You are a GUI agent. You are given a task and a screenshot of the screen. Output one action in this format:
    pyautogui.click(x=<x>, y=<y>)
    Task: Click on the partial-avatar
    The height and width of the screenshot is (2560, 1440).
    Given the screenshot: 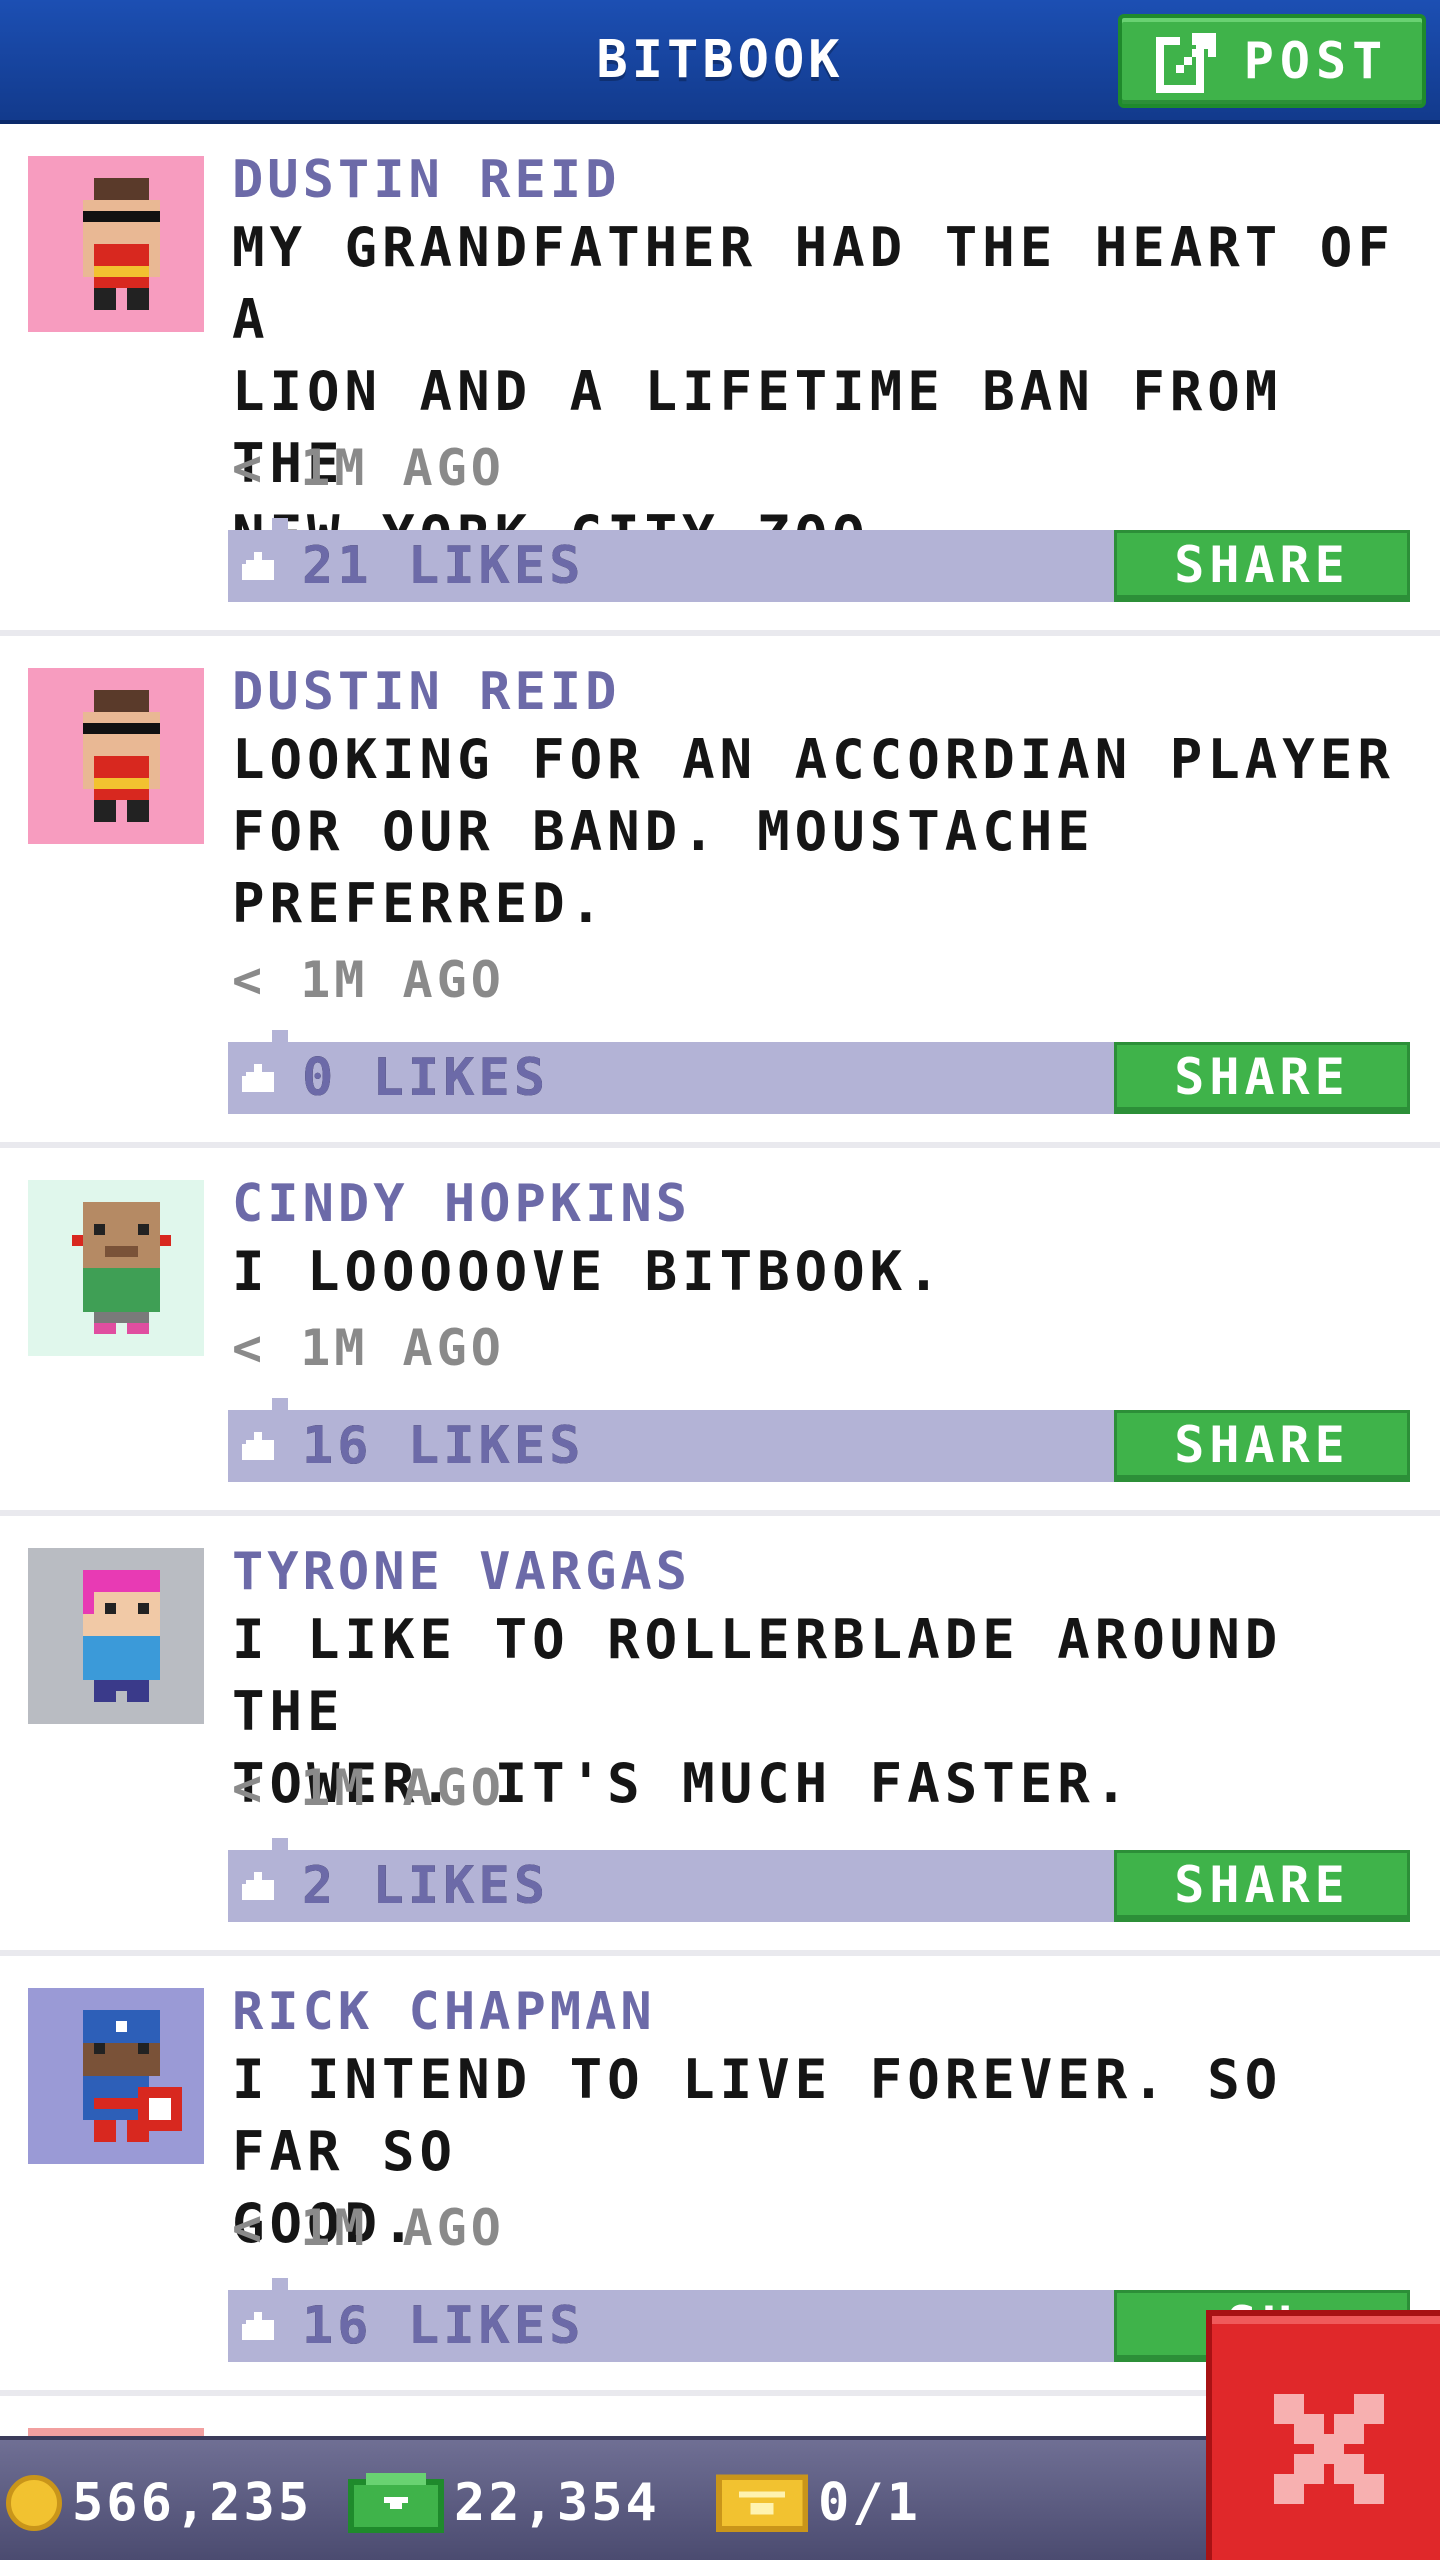 What is the action you would take?
    pyautogui.click(x=116, y=2432)
    